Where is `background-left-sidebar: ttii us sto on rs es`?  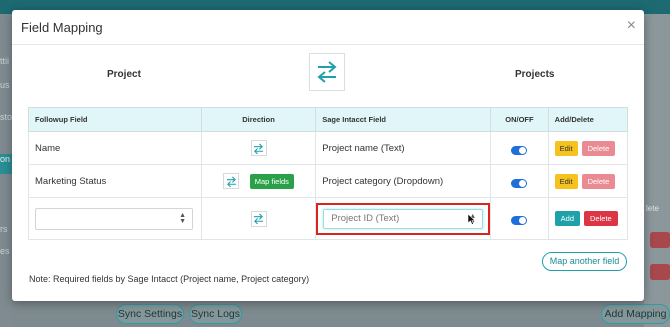 background-left-sidebar: ttii us sto on rs es is located at coordinates (6, 170).